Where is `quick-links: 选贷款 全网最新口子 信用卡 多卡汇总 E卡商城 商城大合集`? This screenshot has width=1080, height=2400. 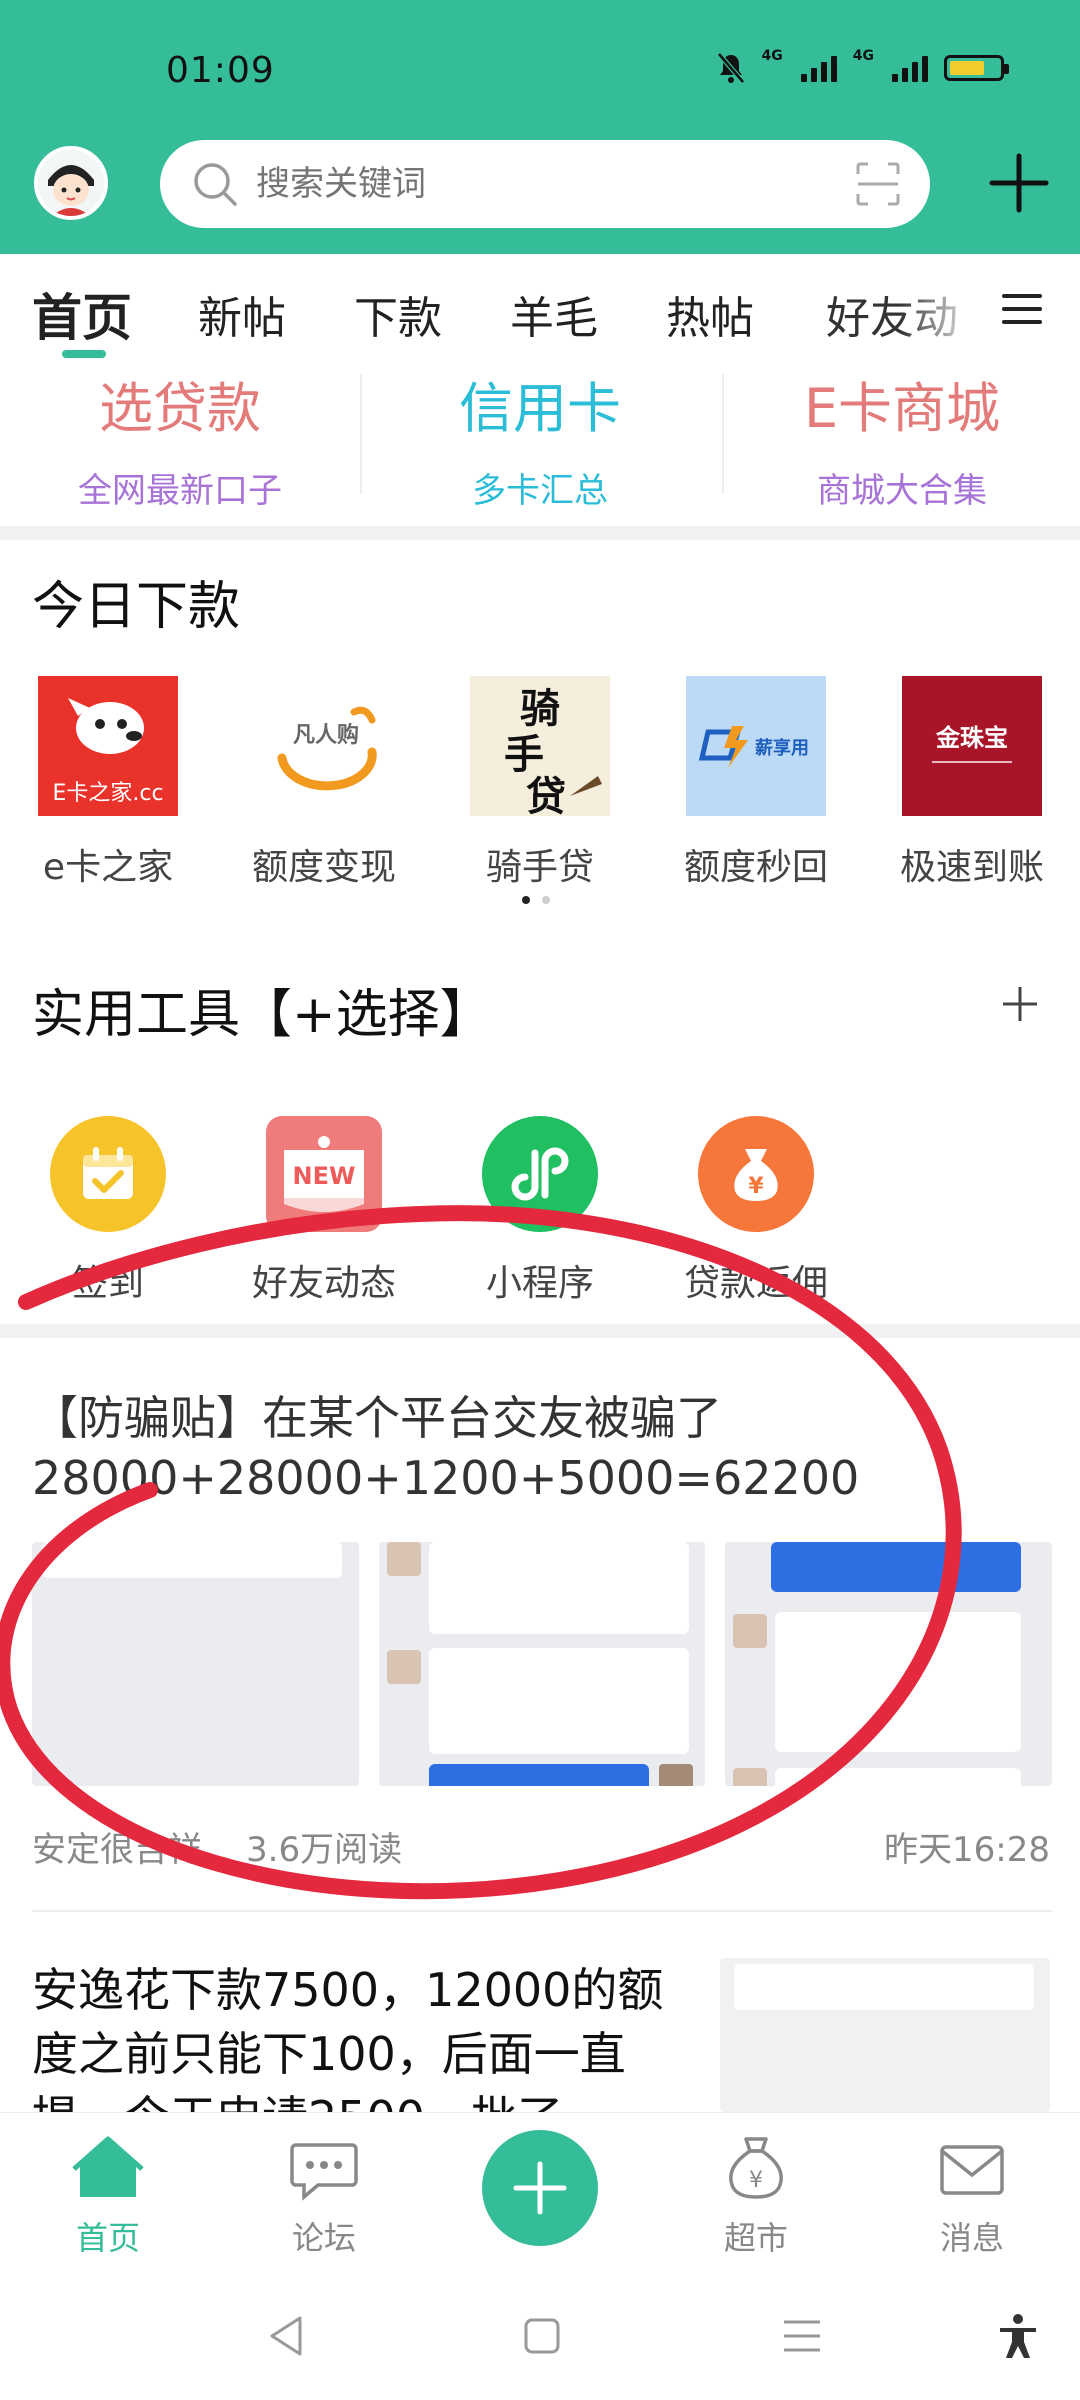
quick-links: 选贷款 全网最新口子 信用卡 多卡汇总 E卡商城 商城大合集 is located at coordinates (540, 444).